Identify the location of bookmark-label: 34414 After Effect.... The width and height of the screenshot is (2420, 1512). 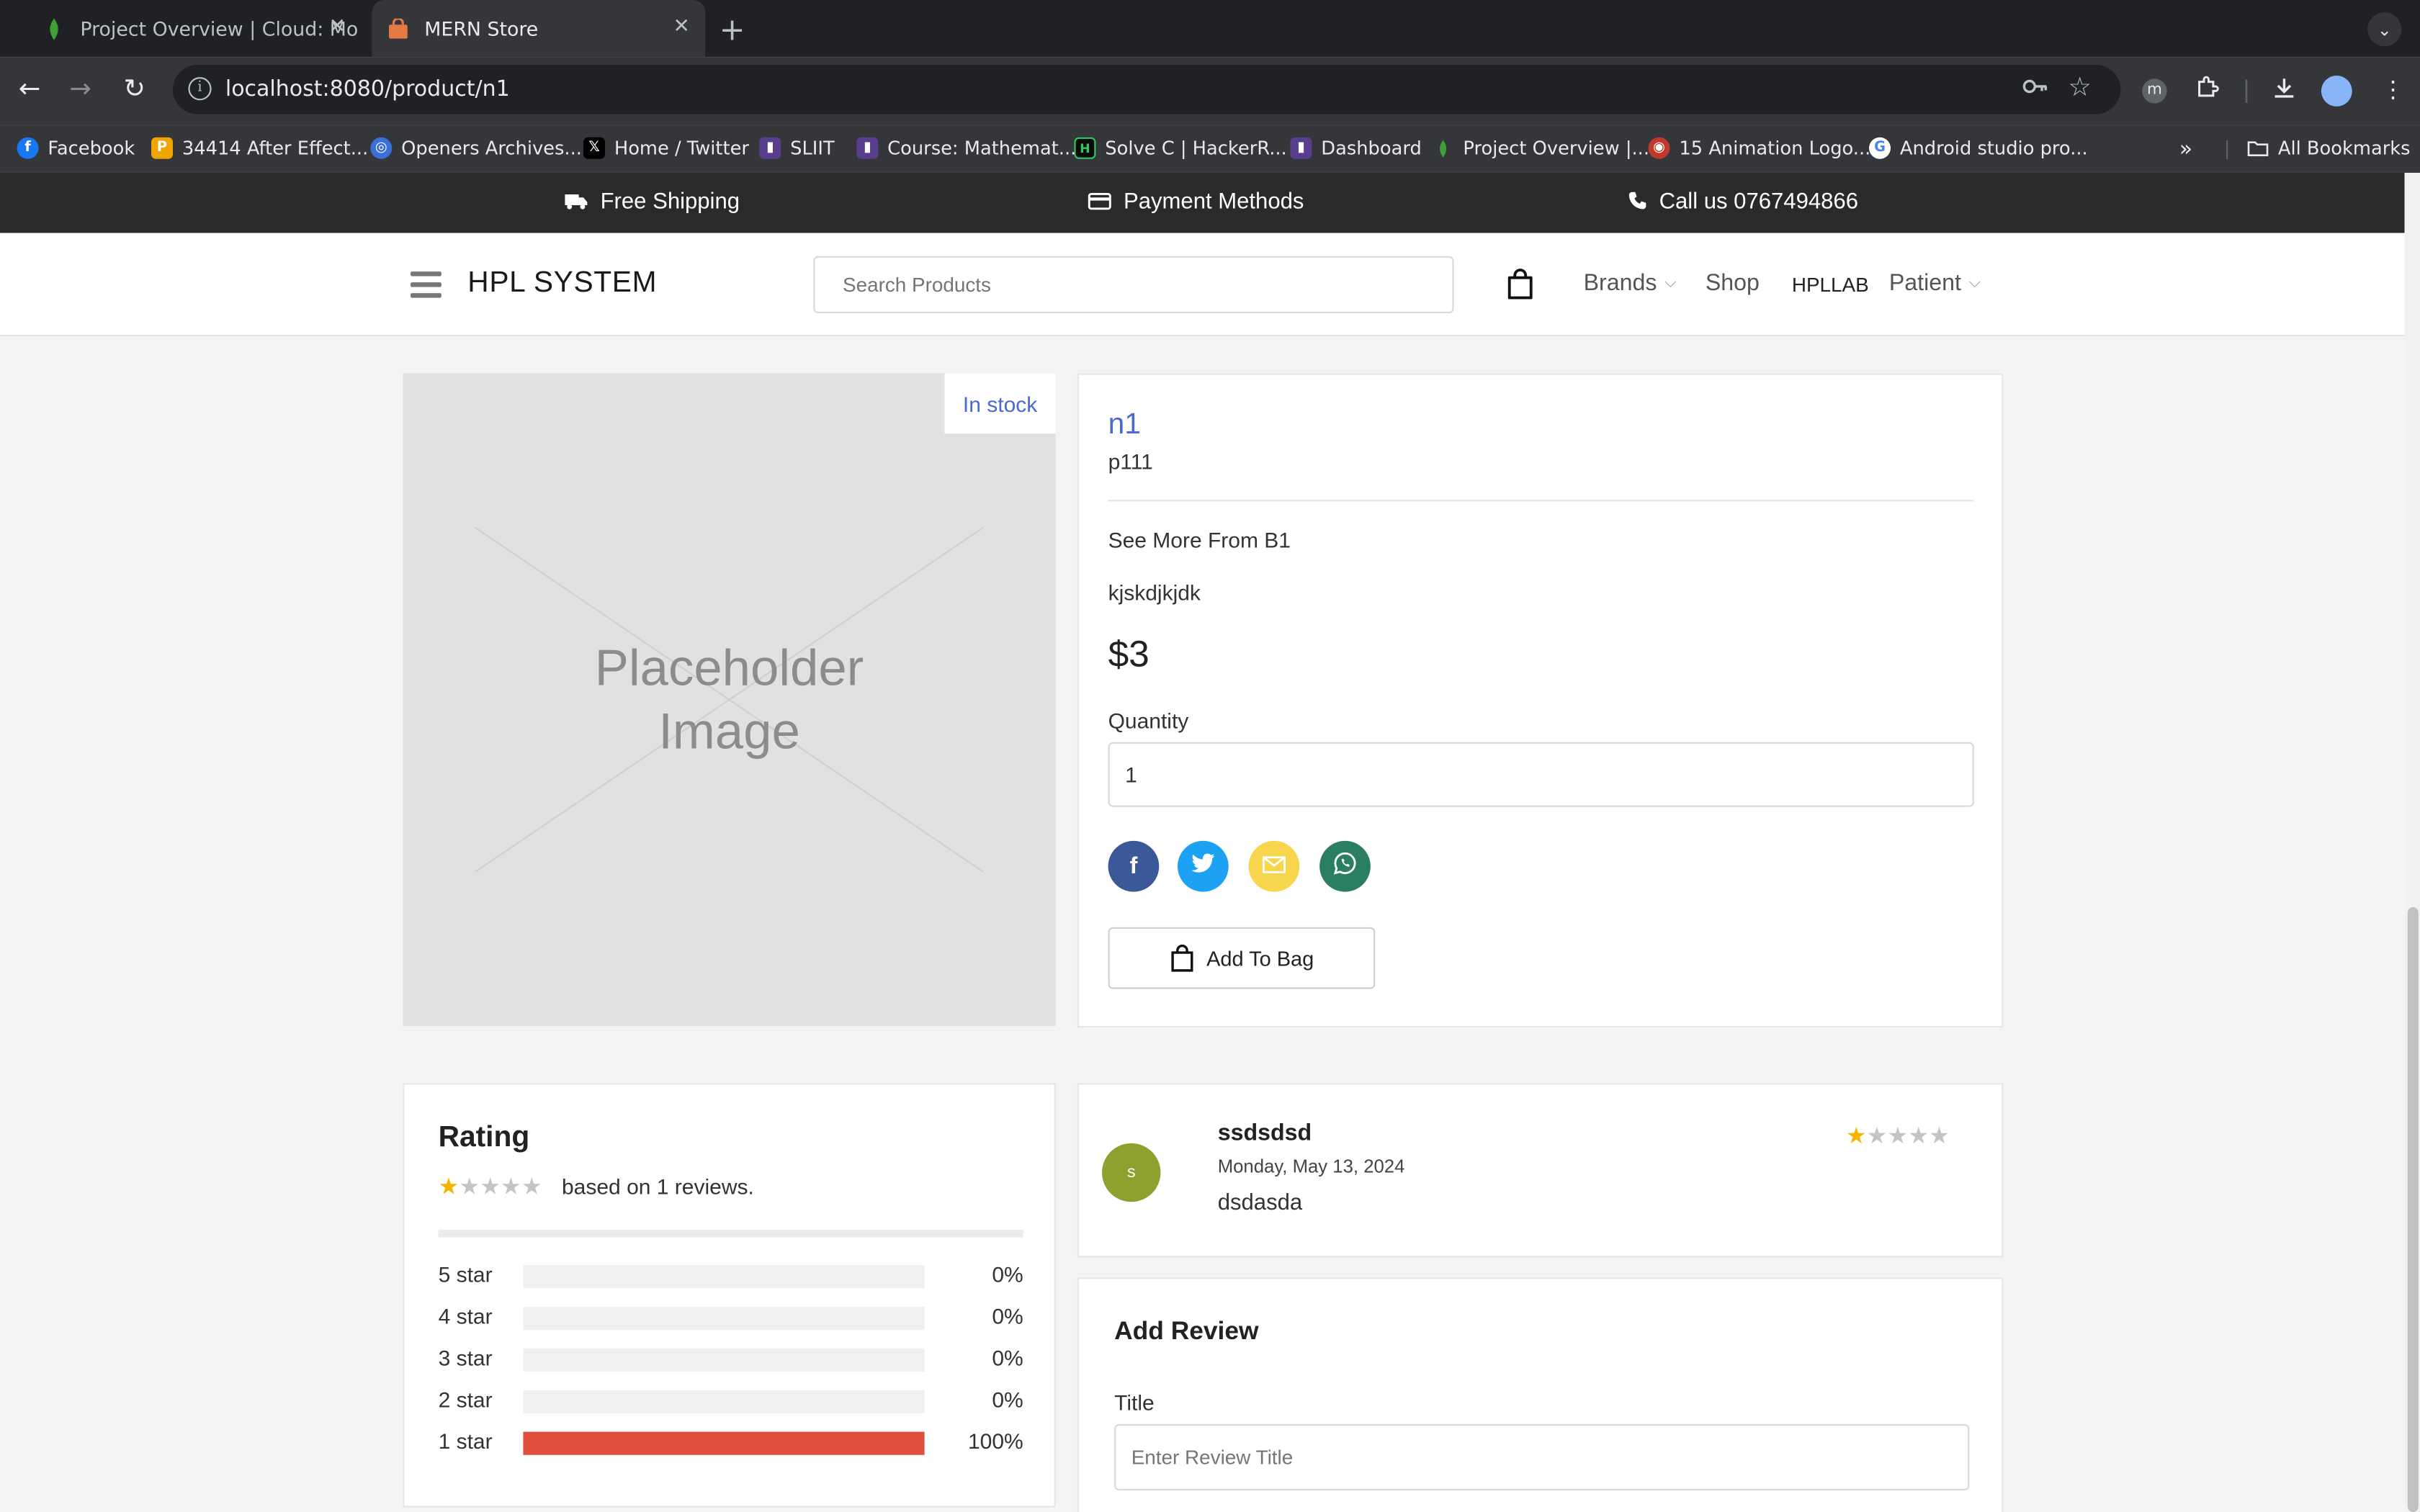
(275, 148).